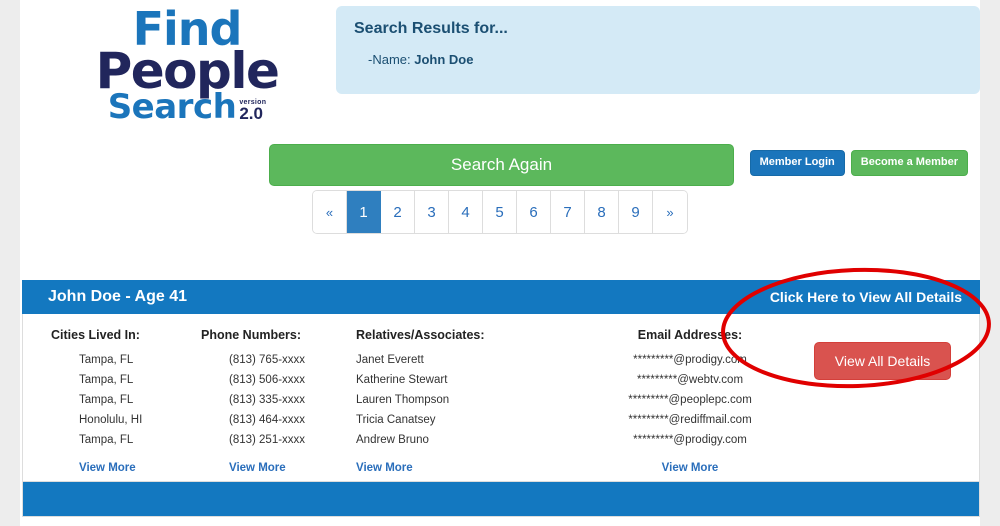 Image resolution: width=1000 pixels, height=526 pixels. What do you see at coordinates (392, 440) in the screenshot?
I see `relative-value: Andrew Bruno` at bounding box center [392, 440].